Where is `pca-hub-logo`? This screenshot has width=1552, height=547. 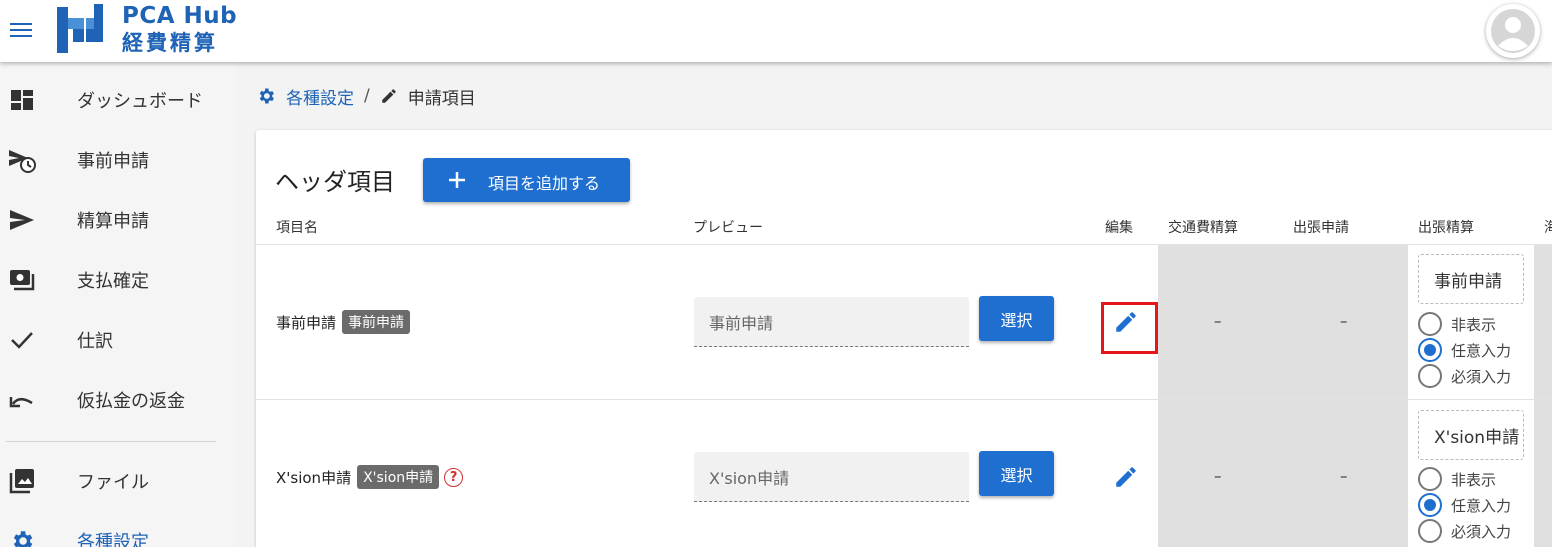 pca-hub-logo is located at coordinates (80, 28).